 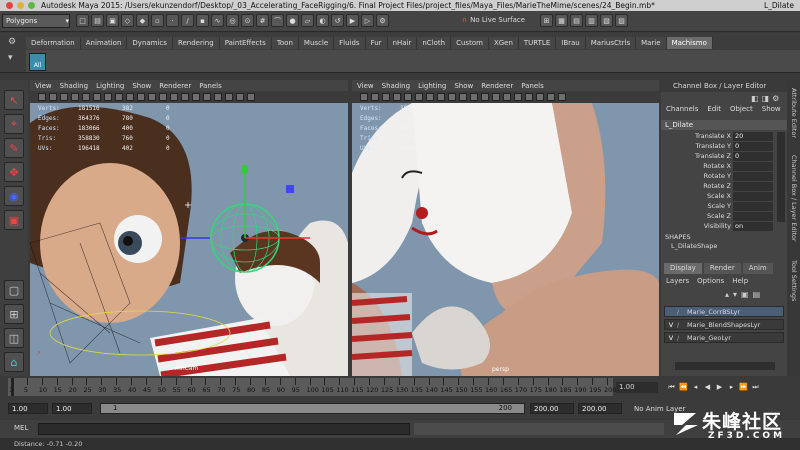 I want to click on rotate-tool-icon: ◉, so click(x=14, y=196).